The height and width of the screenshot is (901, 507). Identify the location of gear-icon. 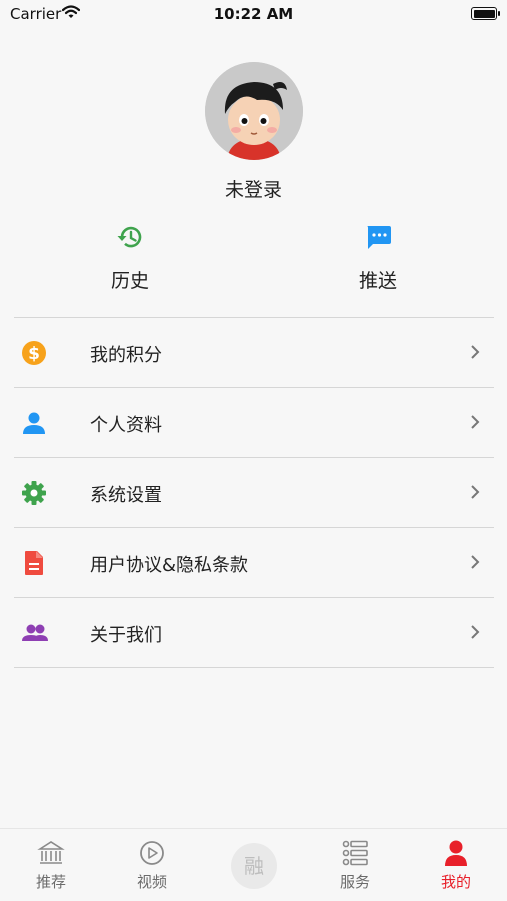
(34, 493).